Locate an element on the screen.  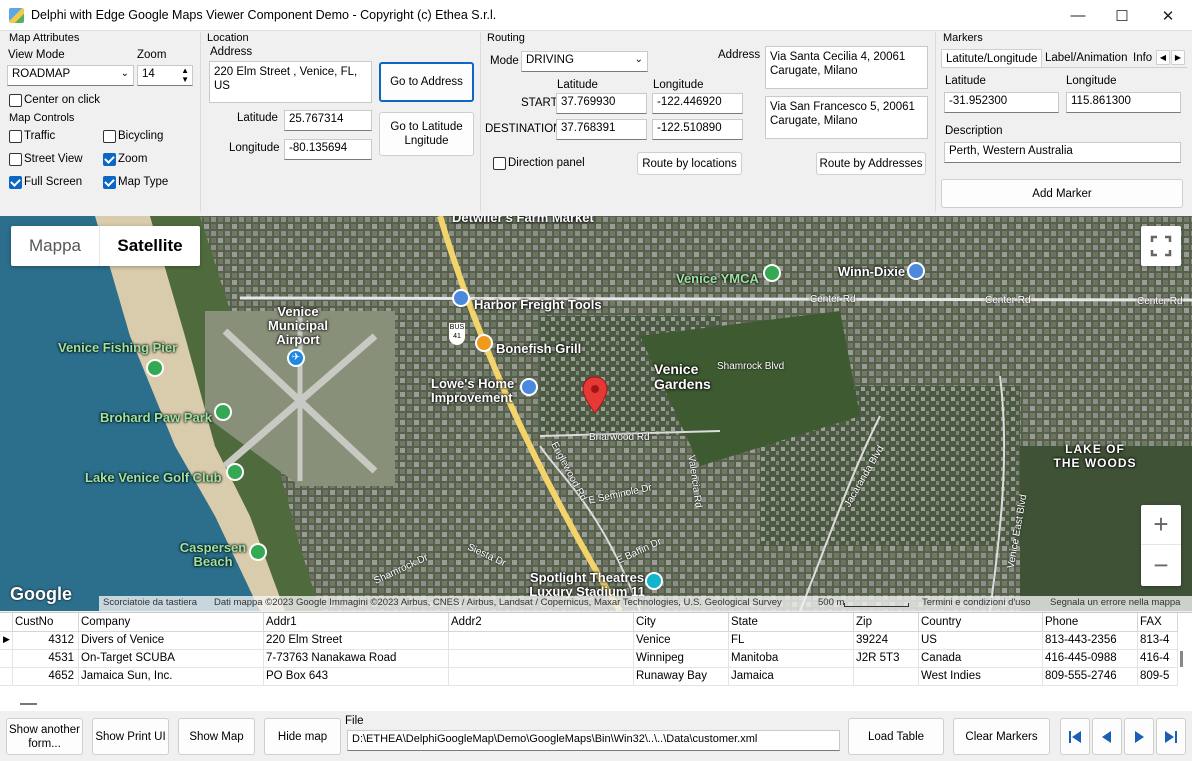
zoom-out-button: − is located at coordinates (1161, 565).